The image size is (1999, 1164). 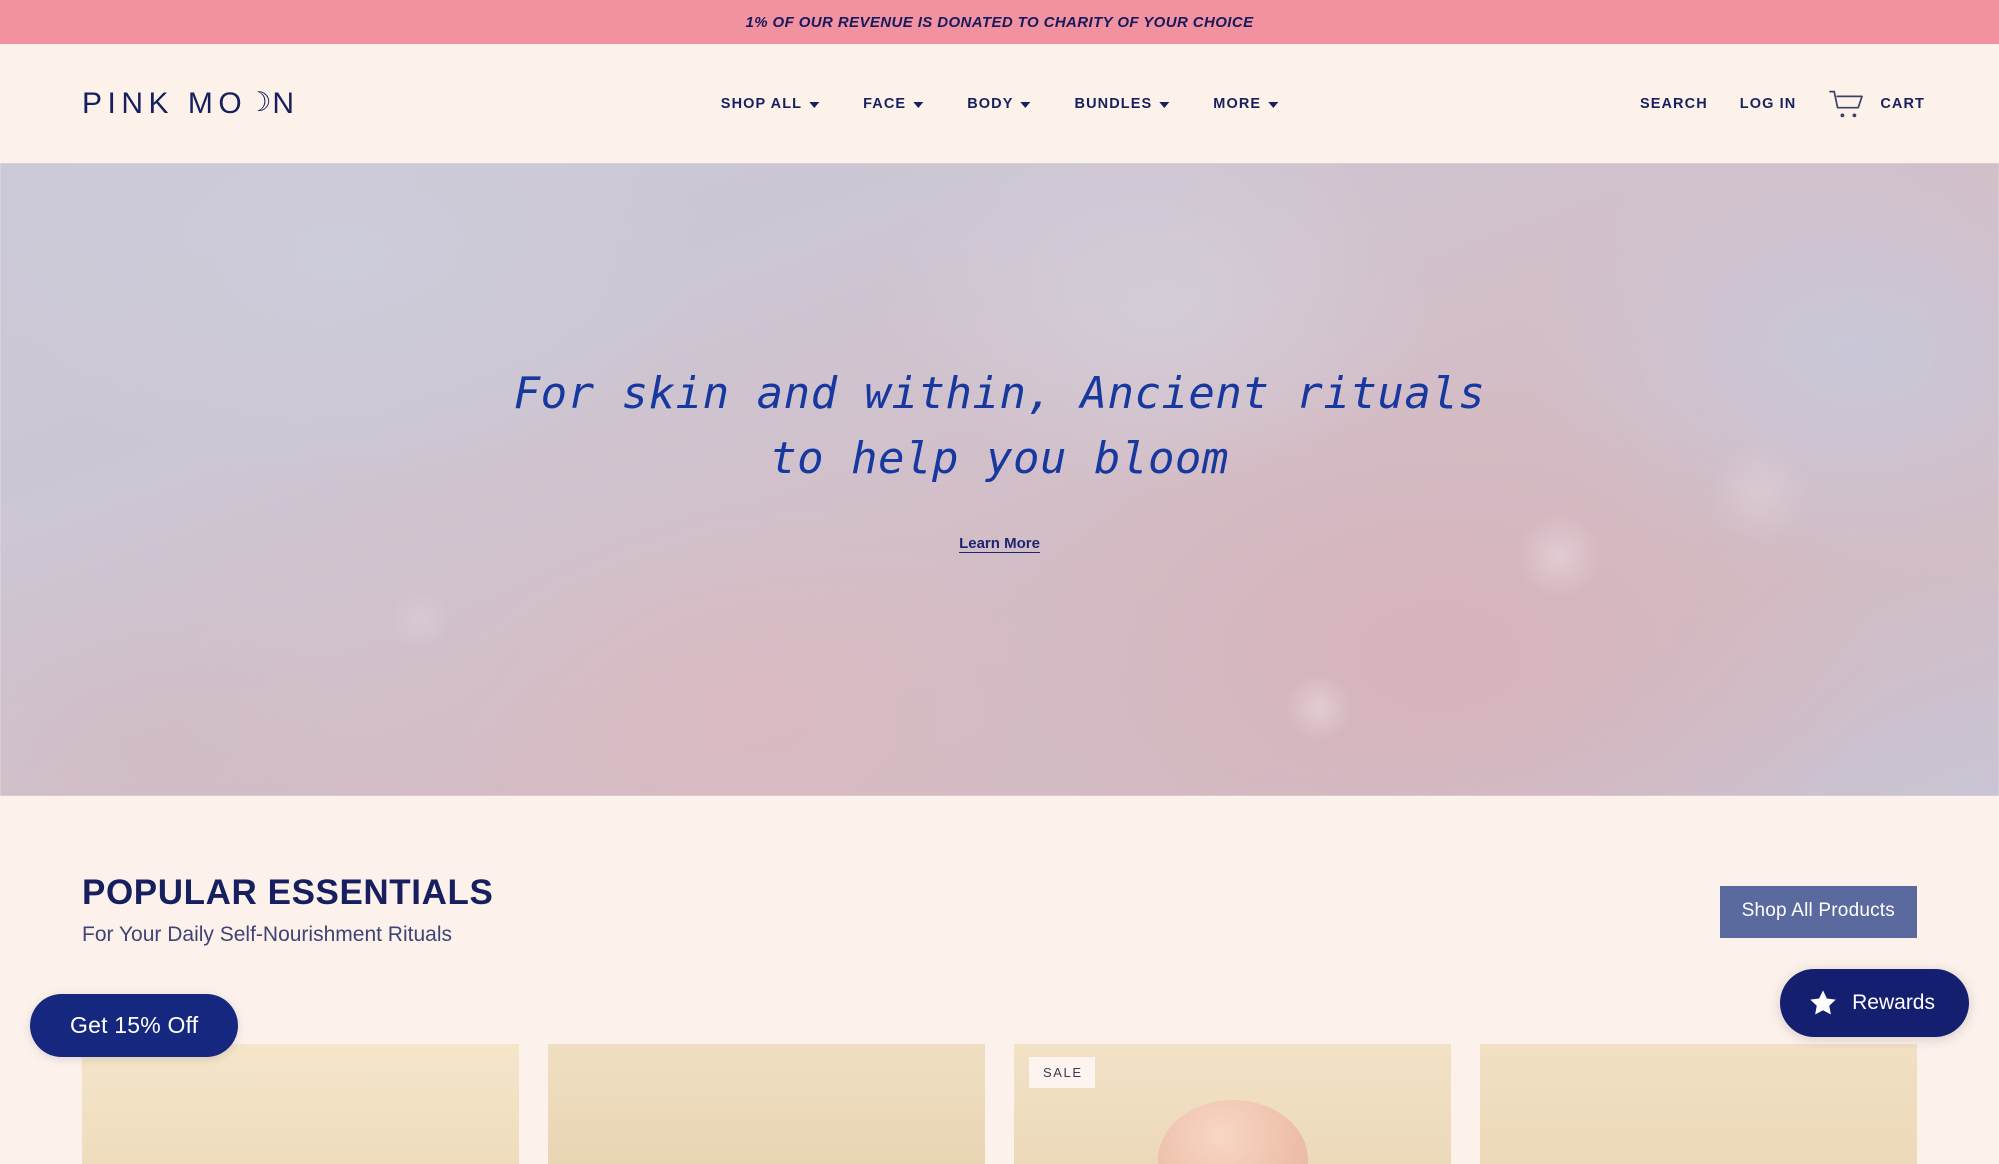 I want to click on nav-label: FACE, so click(x=884, y=104).